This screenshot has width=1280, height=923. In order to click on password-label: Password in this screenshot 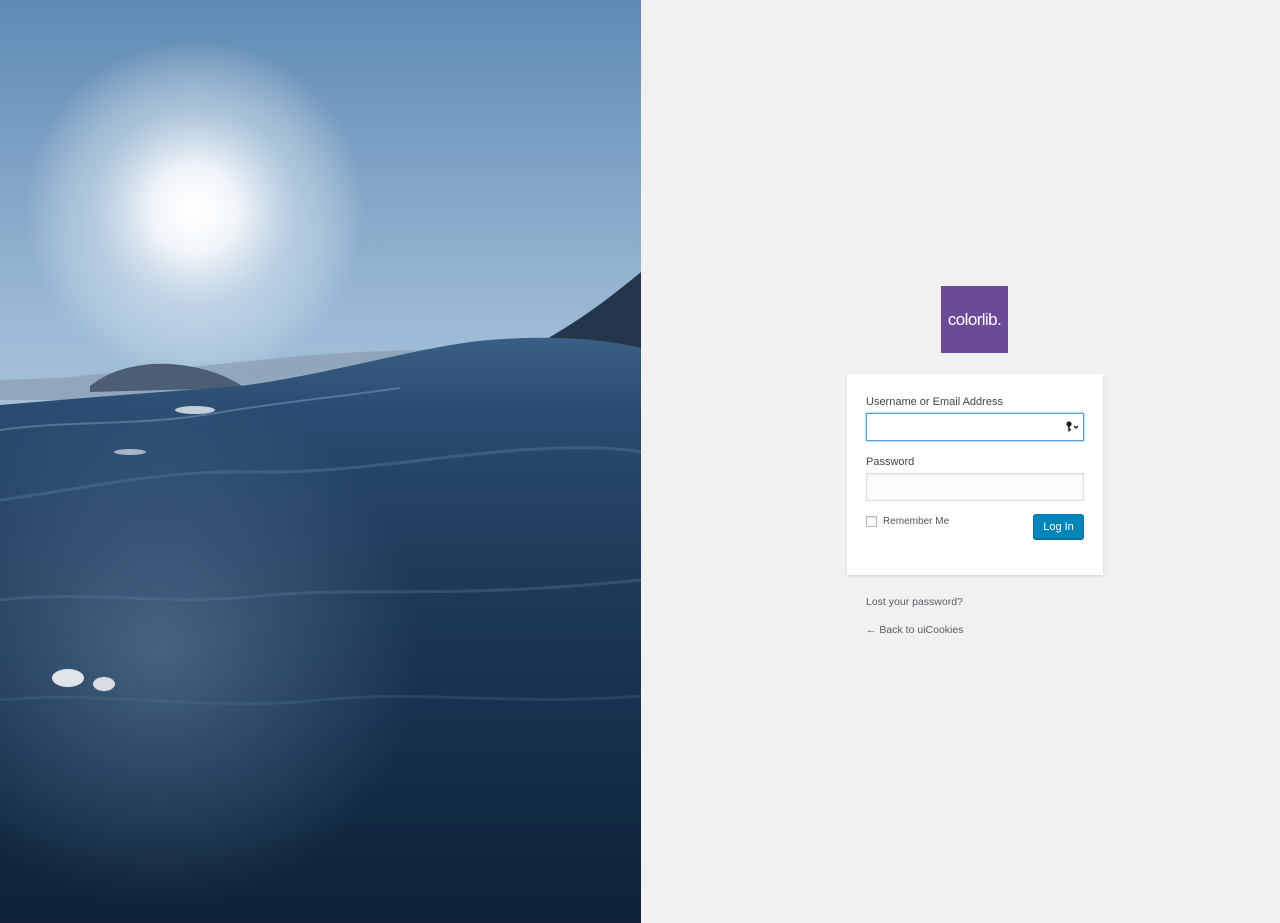, I will do `click(890, 462)`.